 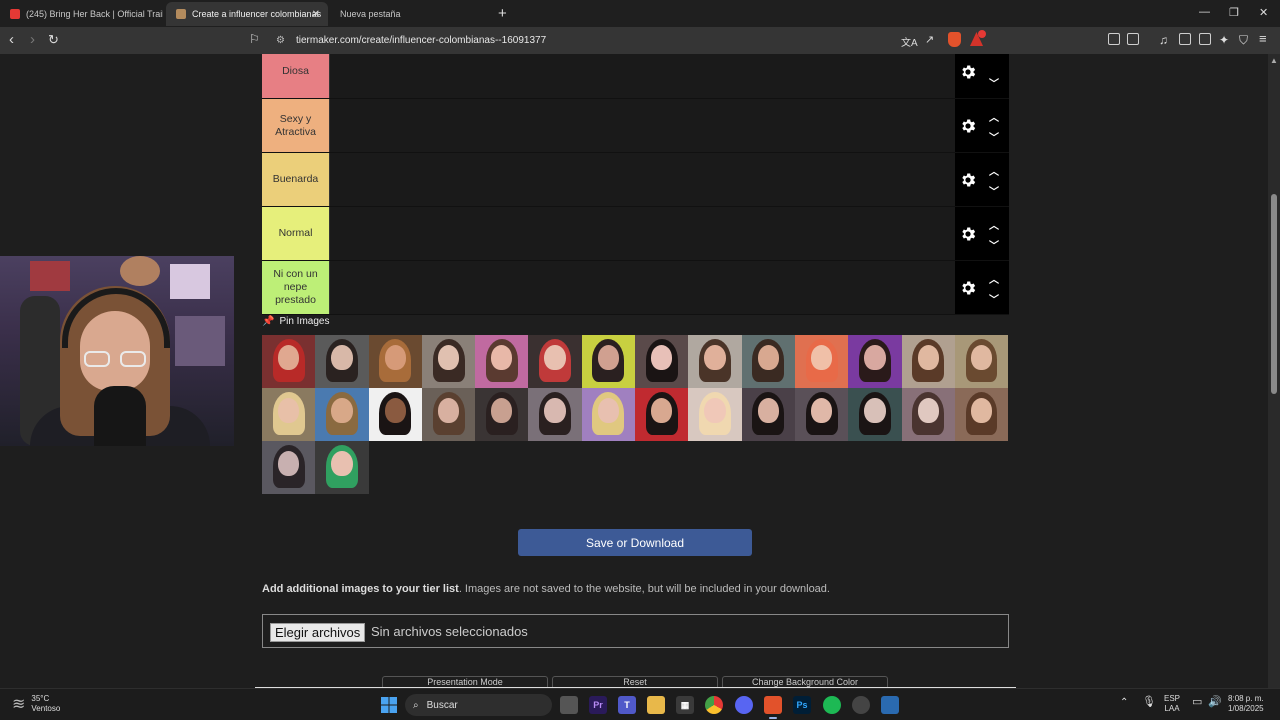 What do you see at coordinates (627, 705) in the screenshot?
I see `teams-icon: T` at bounding box center [627, 705].